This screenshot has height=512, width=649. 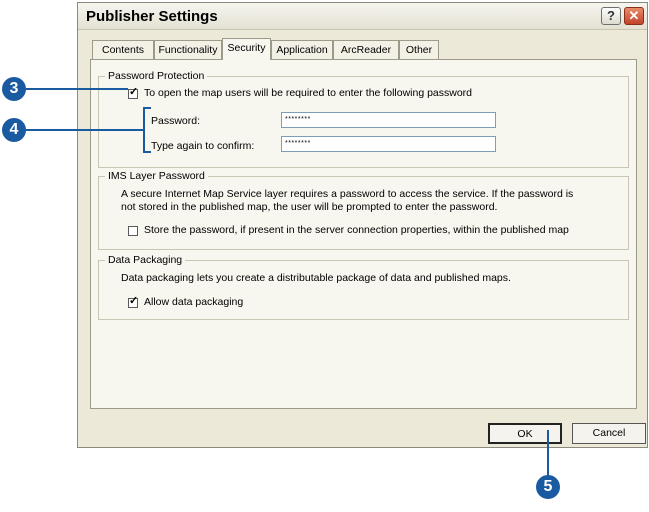 What do you see at coordinates (133, 231) in the screenshot?
I see `store-password-checkbox` at bounding box center [133, 231].